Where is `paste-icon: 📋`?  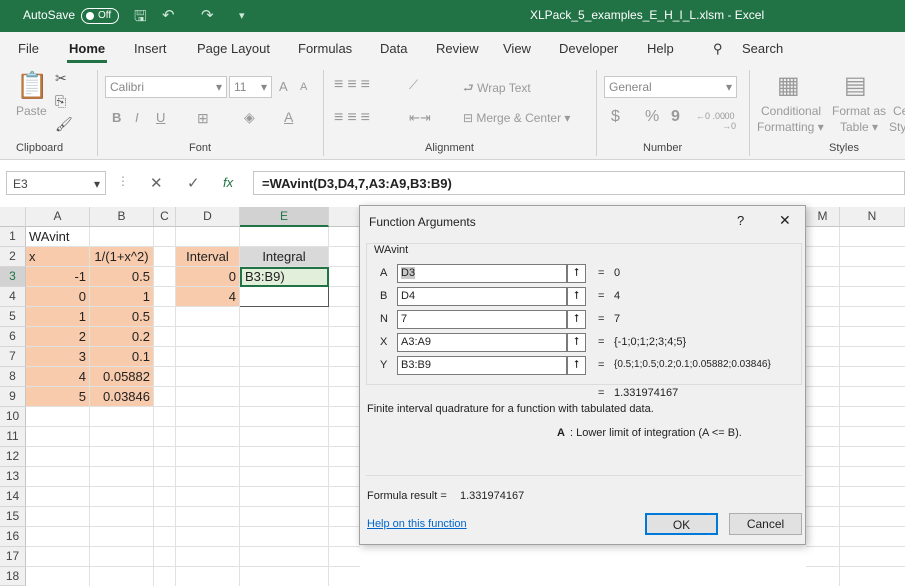
paste-icon: 📋 is located at coordinates (32, 85).